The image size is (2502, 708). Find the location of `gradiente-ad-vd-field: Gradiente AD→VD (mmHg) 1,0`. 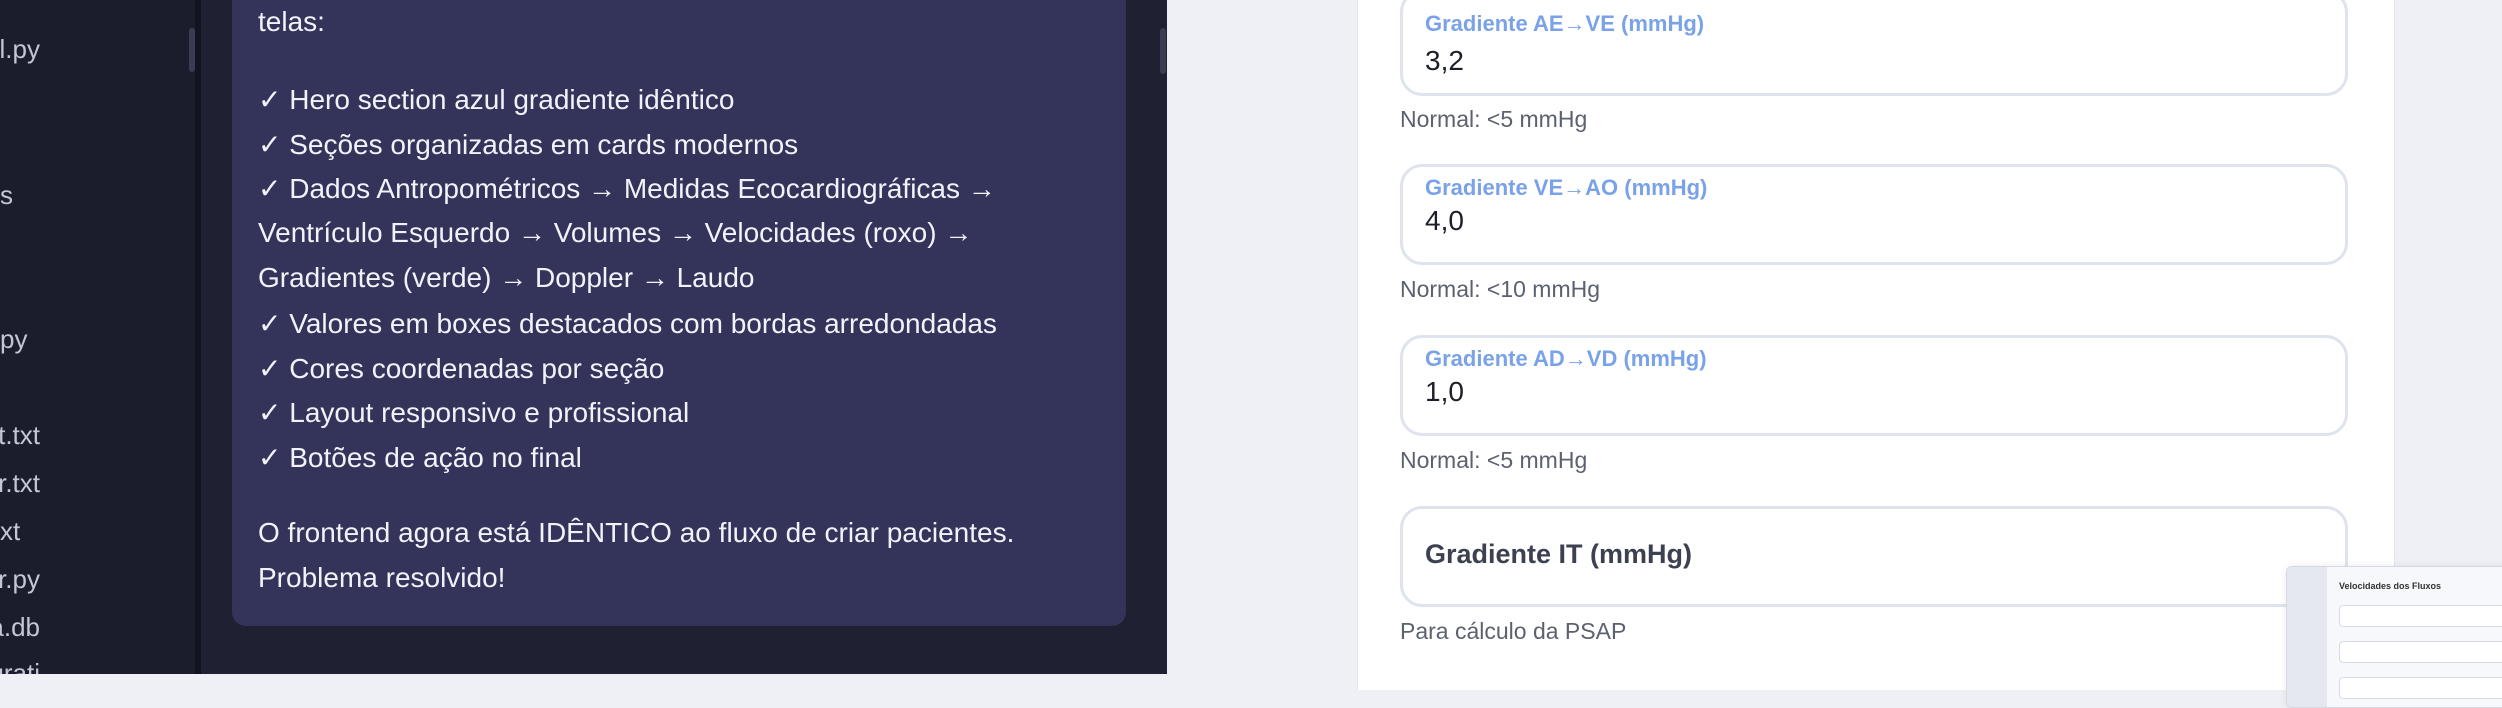

gradiente-ad-vd-field: Gradiente AD→VD (mmHg) 1,0 is located at coordinates (1874, 385).